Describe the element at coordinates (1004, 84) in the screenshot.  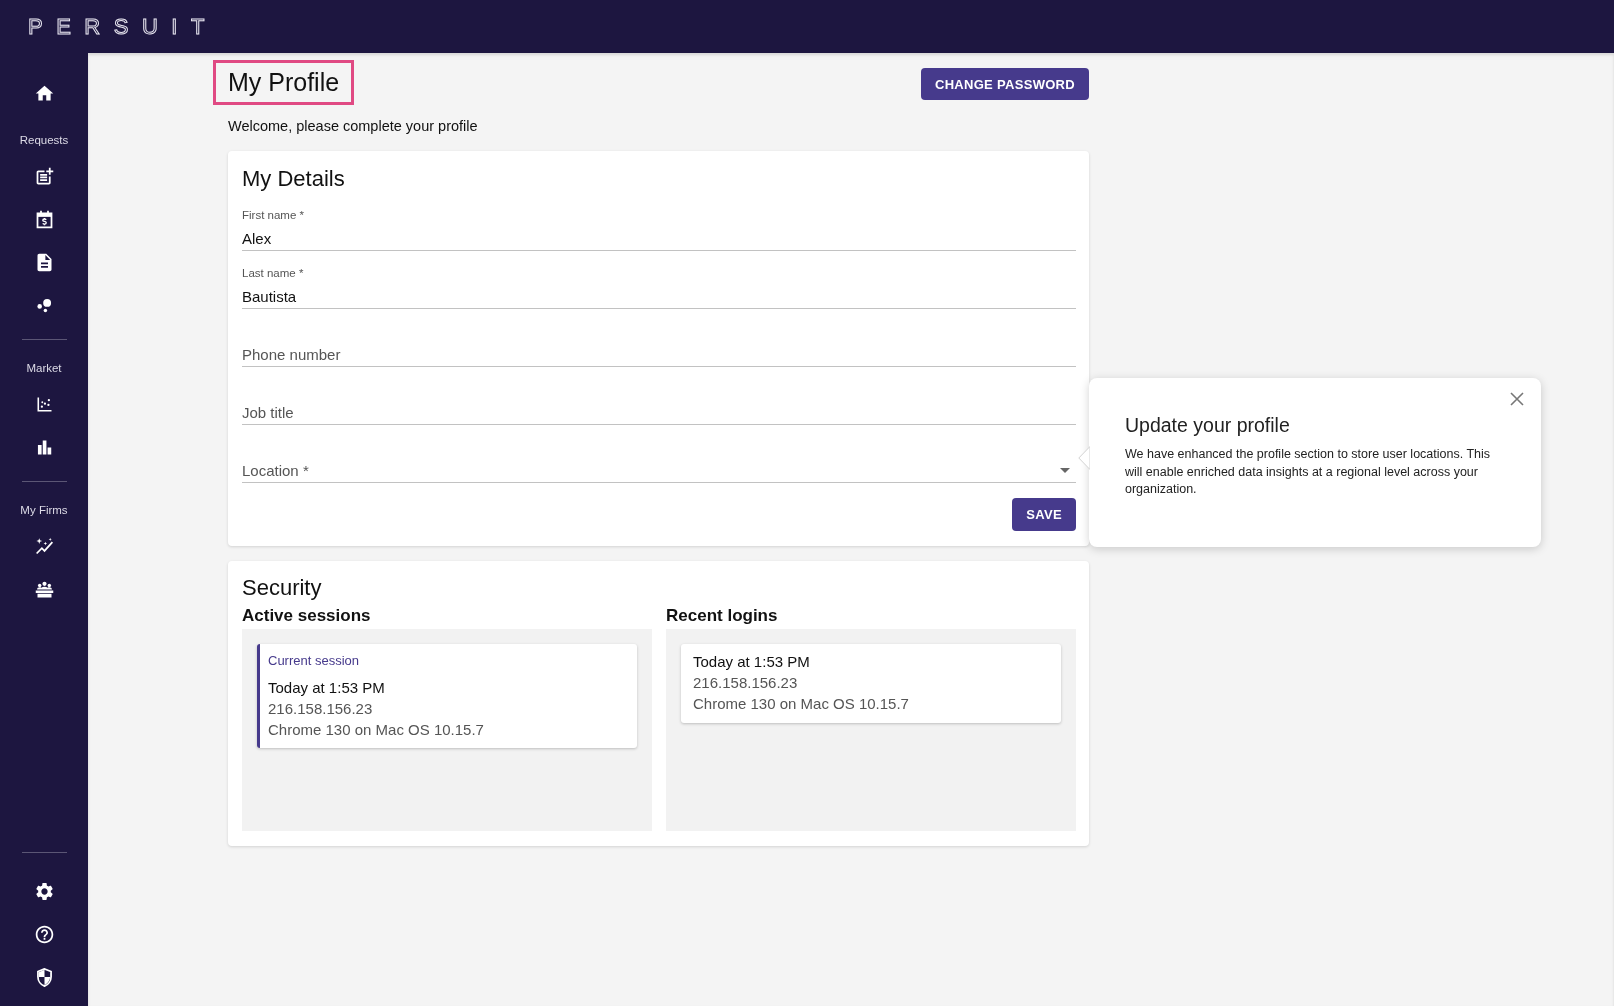
I see `change-password-button: CHANGE PASSWORD` at that location.